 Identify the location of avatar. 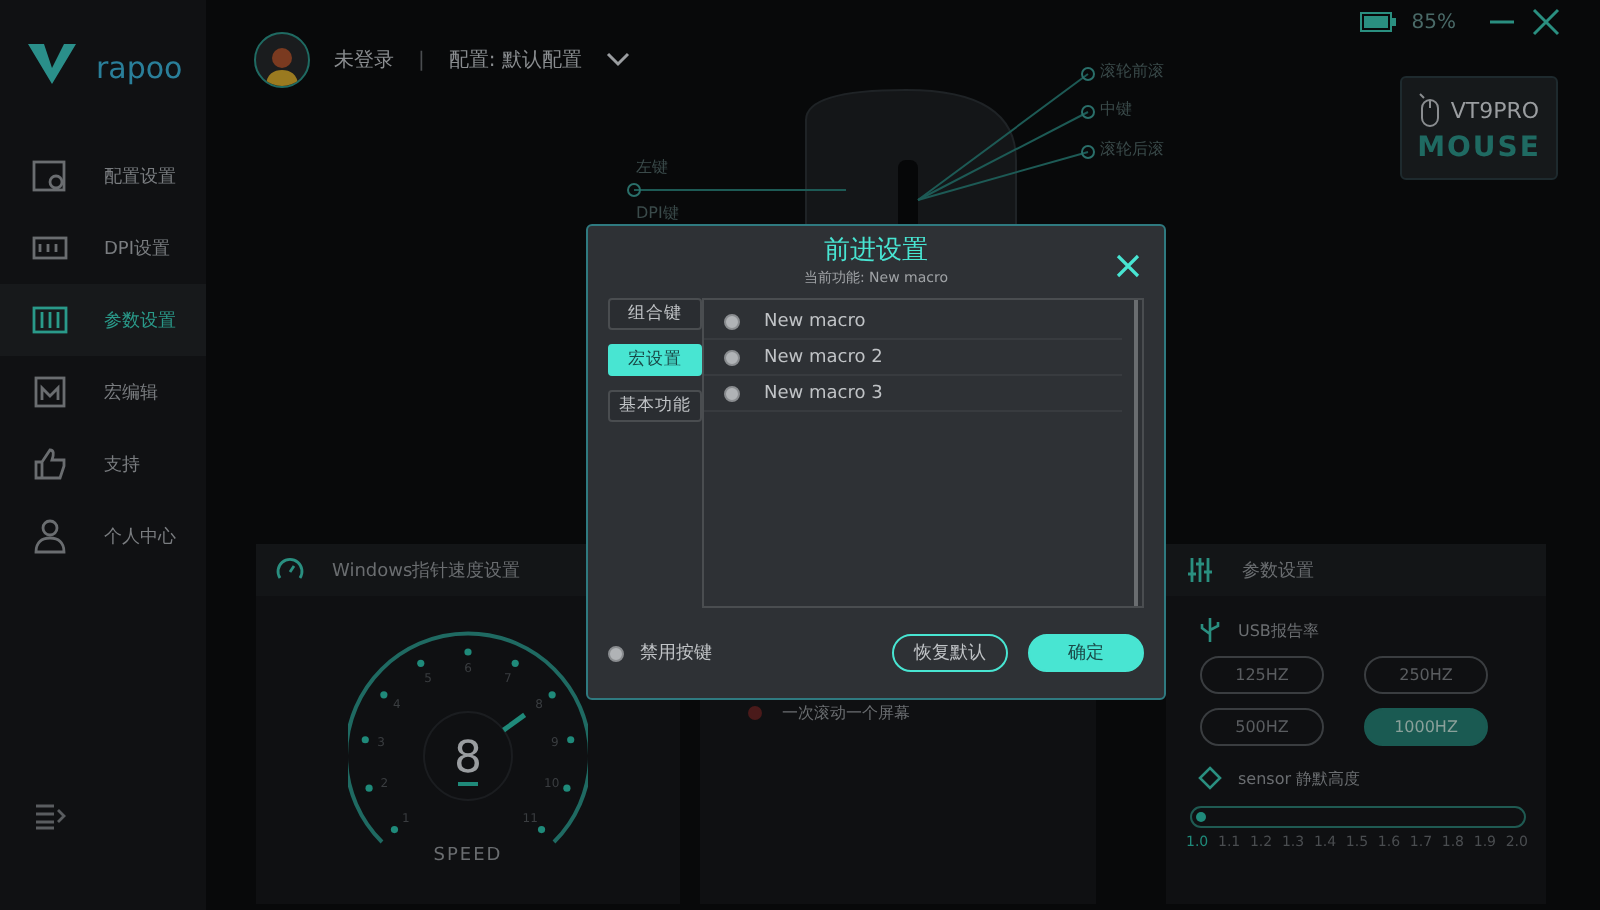
(282, 60).